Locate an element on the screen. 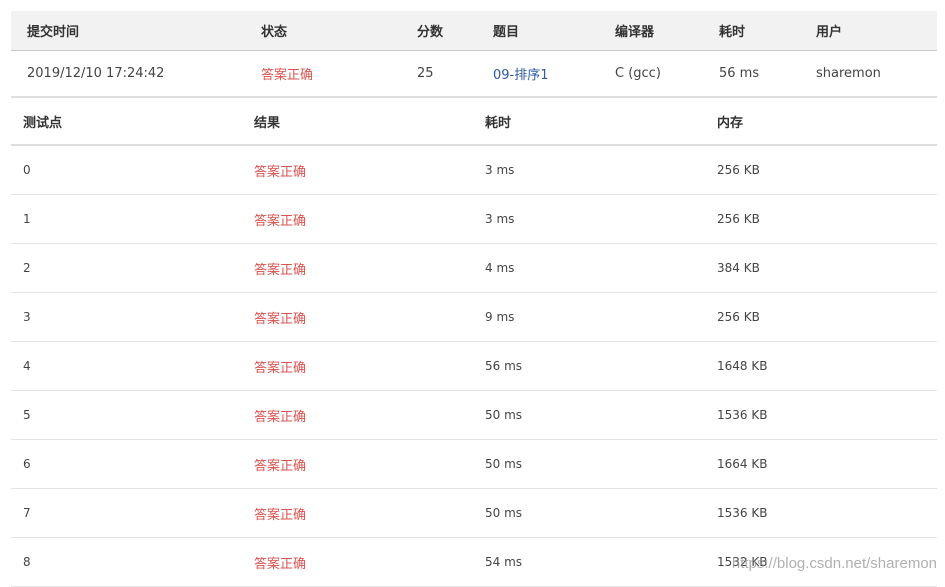 The height and width of the screenshot is (587, 945). test-memory: 384 KB is located at coordinates (738, 268).